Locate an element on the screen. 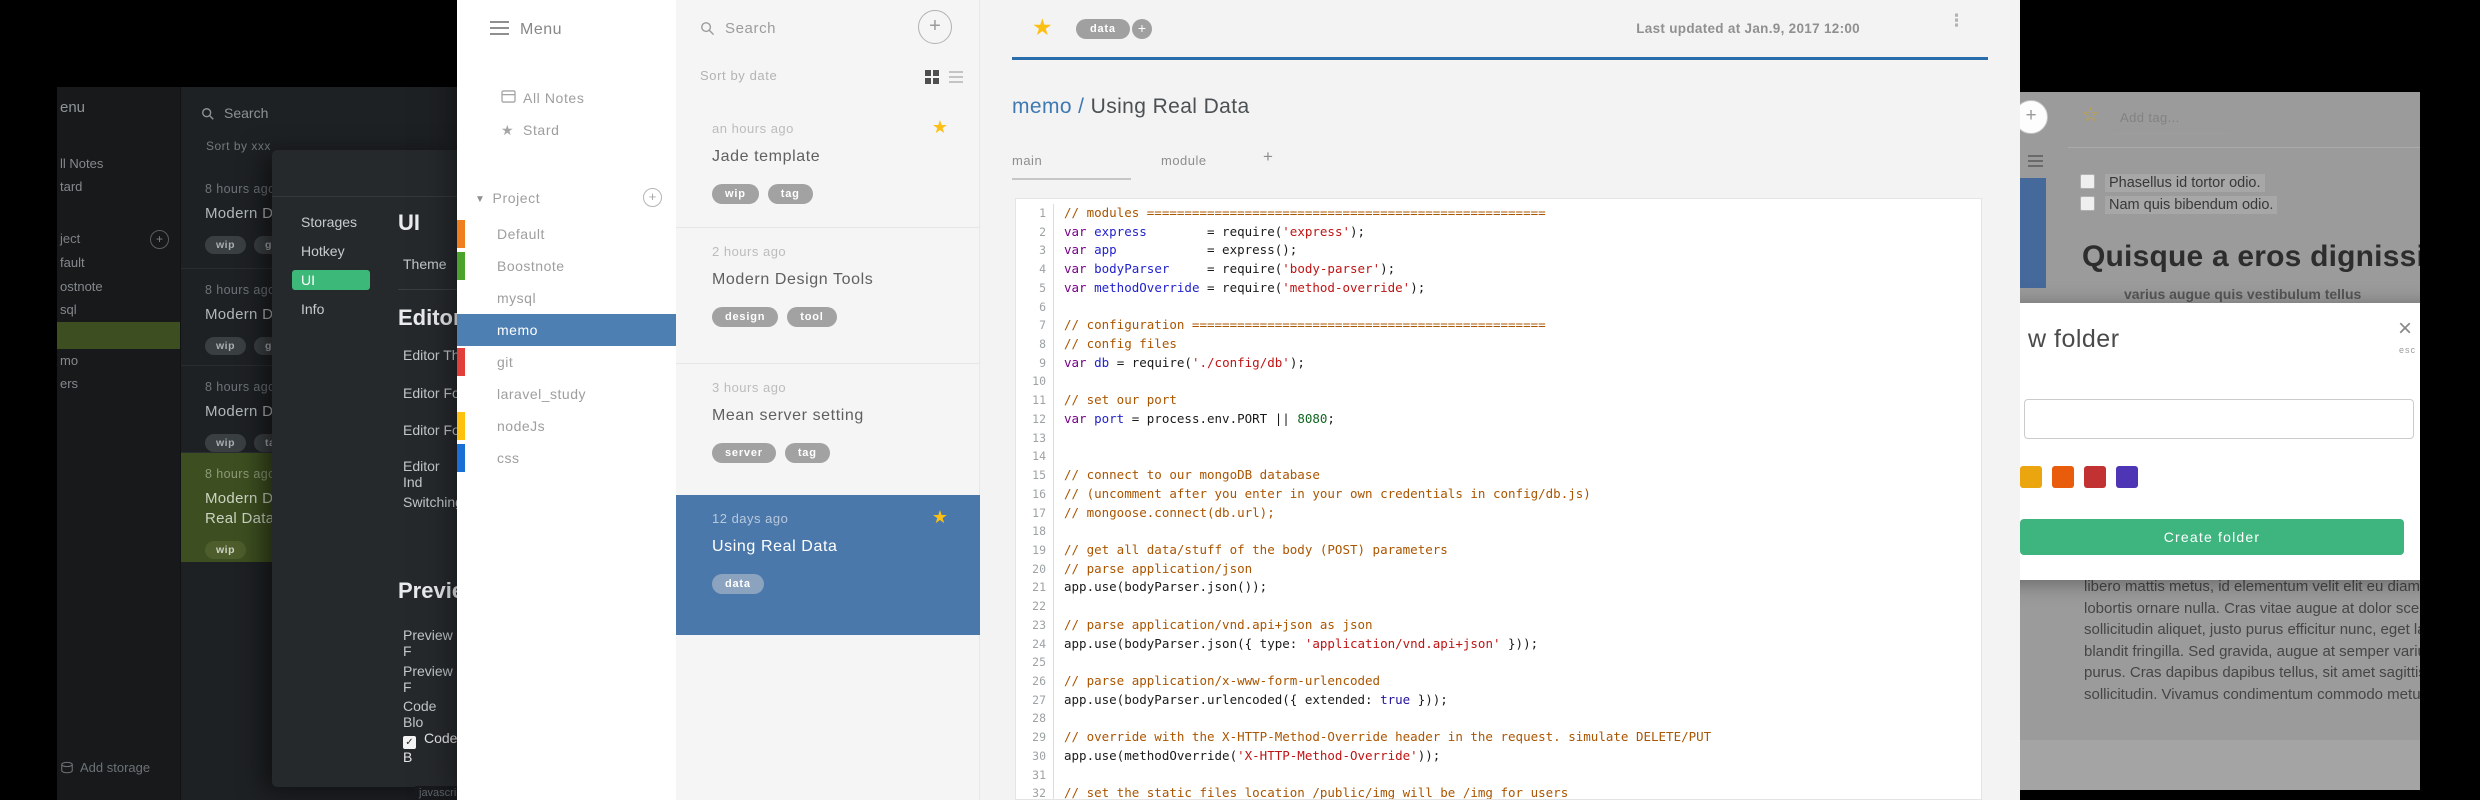 The width and height of the screenshot is (2480, 800). project-section-header: ▼ Project is located at coordinates (507, 198).